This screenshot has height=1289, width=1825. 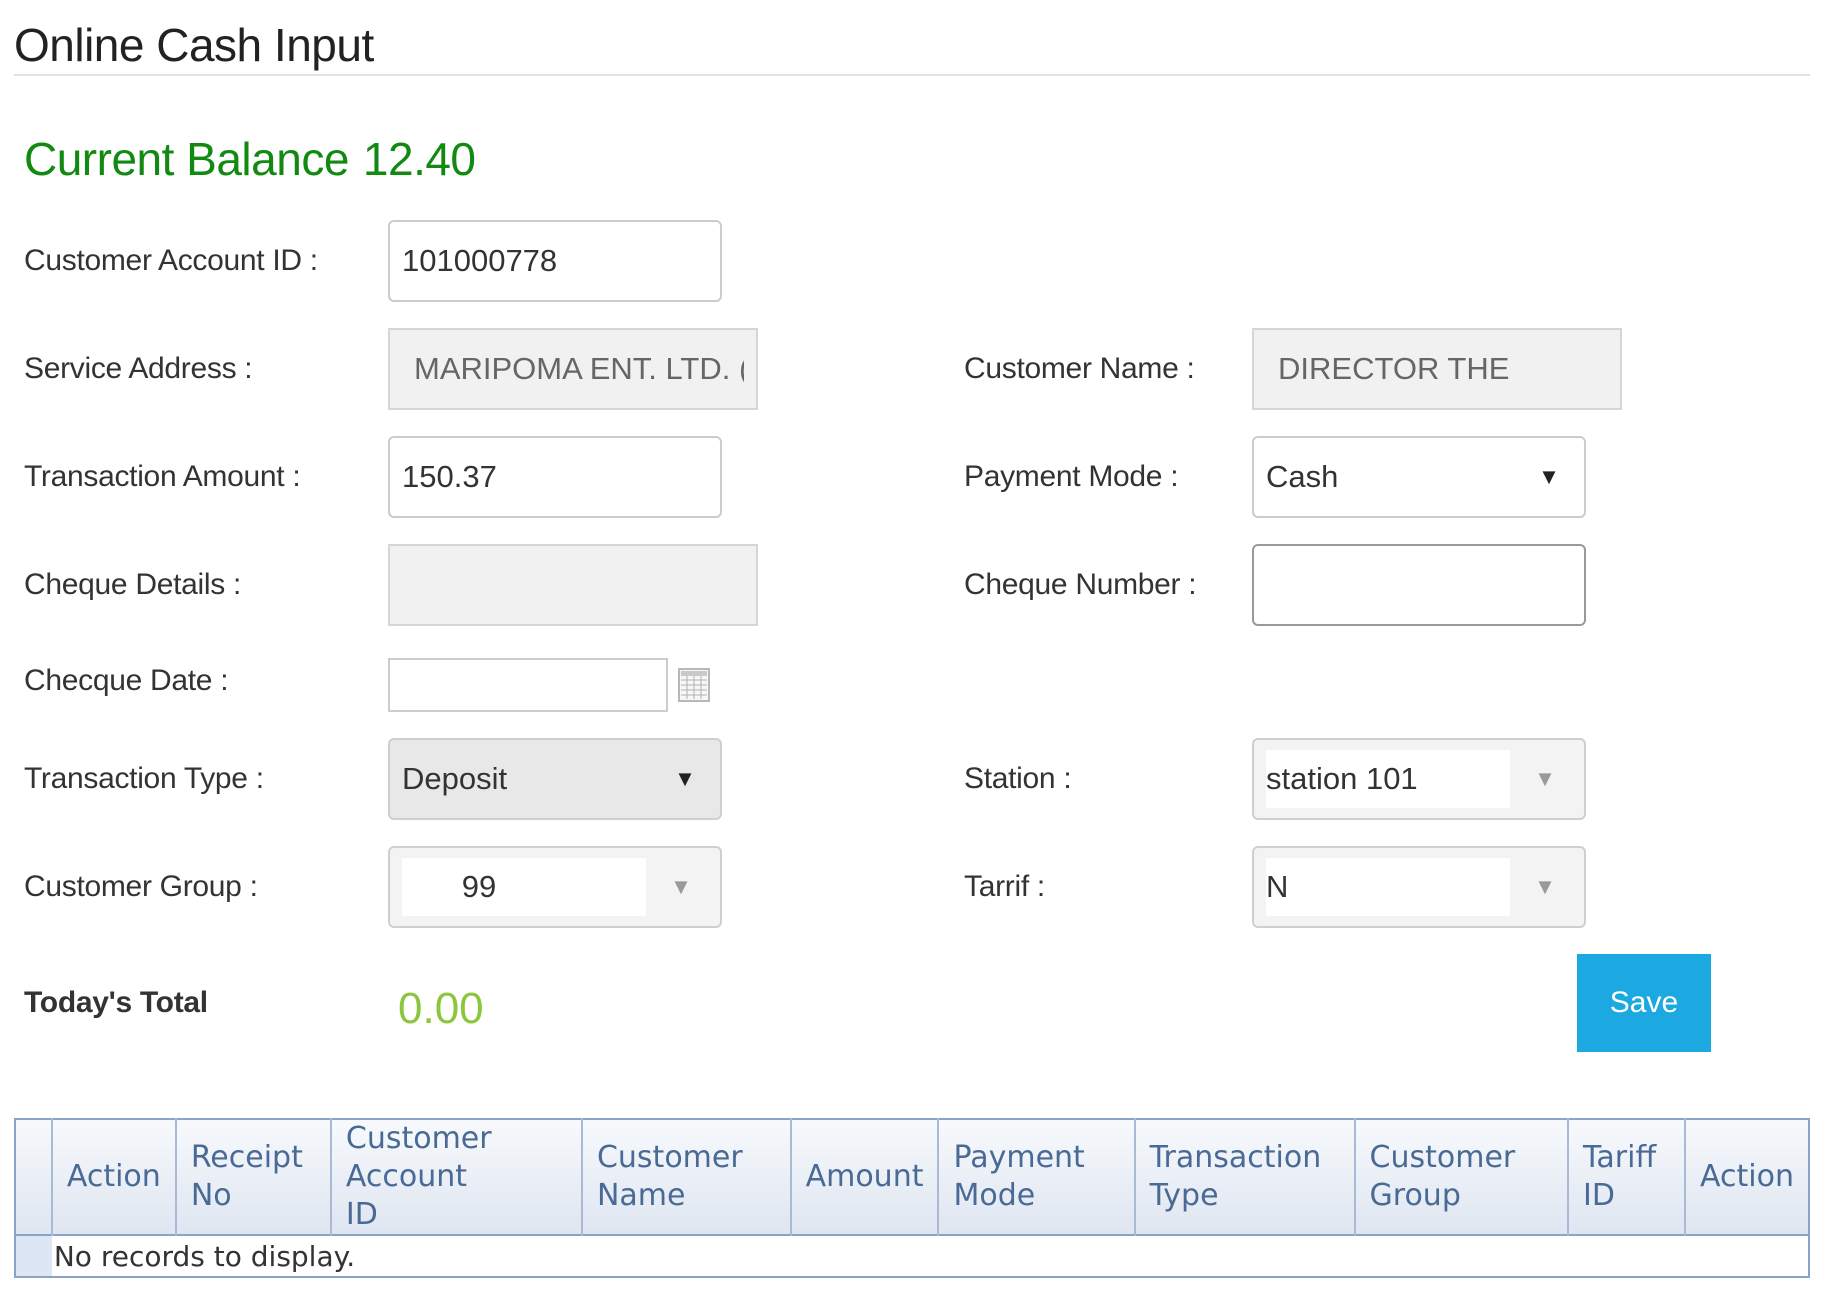 I want to click on cheque-details-input, so click(x=573, y=585).